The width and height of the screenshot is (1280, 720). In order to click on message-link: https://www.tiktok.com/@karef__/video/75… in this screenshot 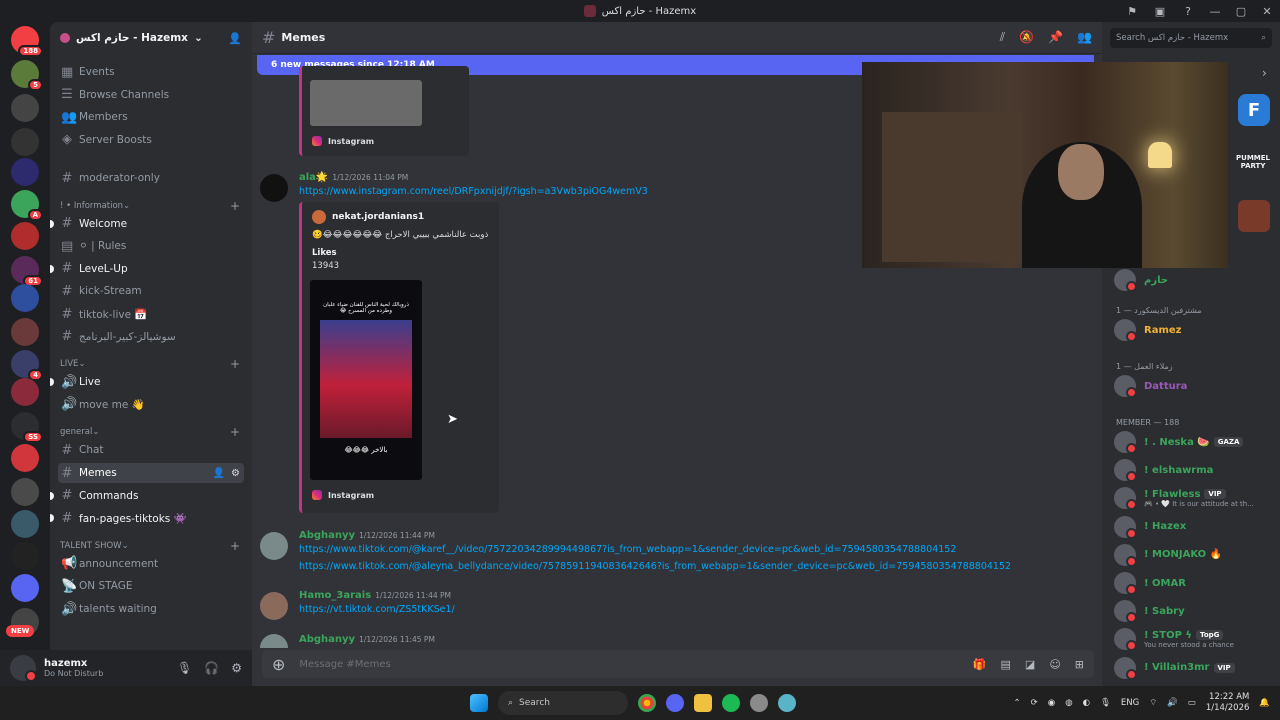, I will do `click(627, 549)`.